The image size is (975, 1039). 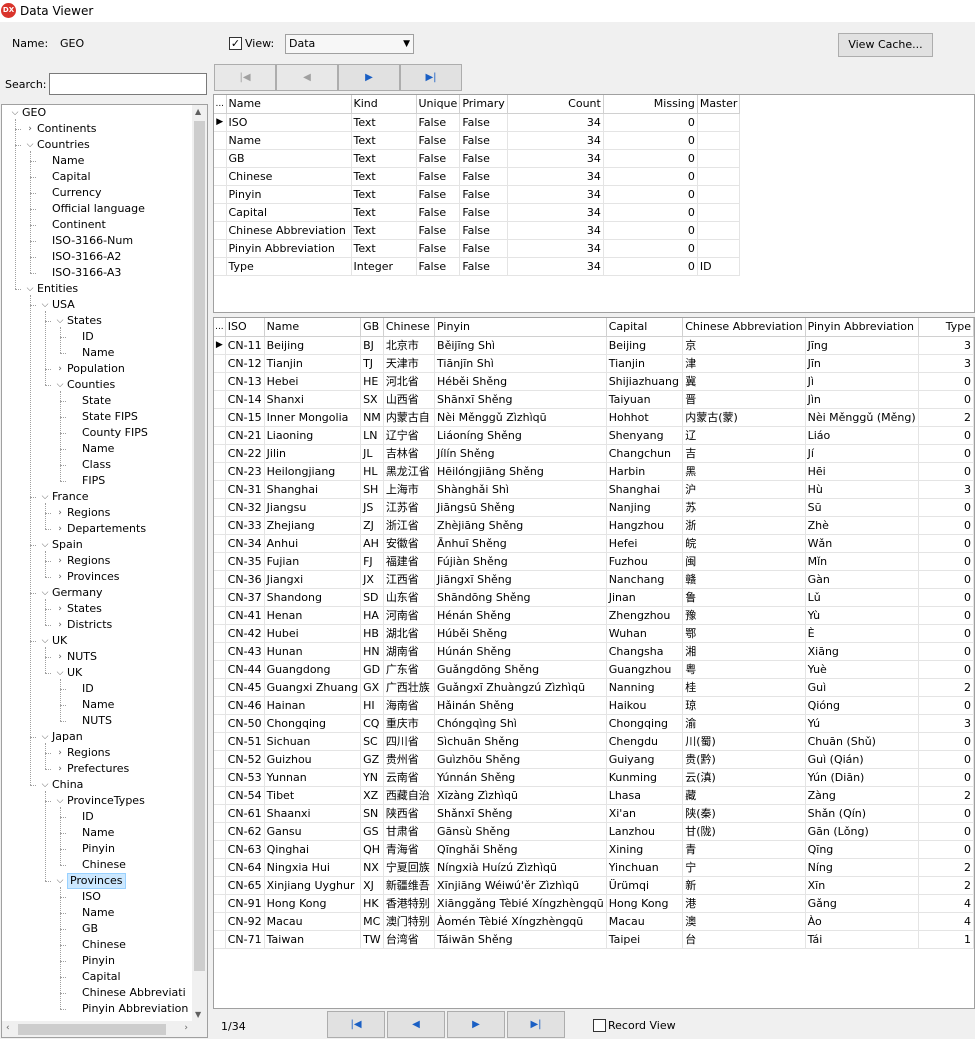 What do you see at coordinates (650, 140) in the screenshot?
I see `schema-cell: 0` at bounding box center [650, 140].